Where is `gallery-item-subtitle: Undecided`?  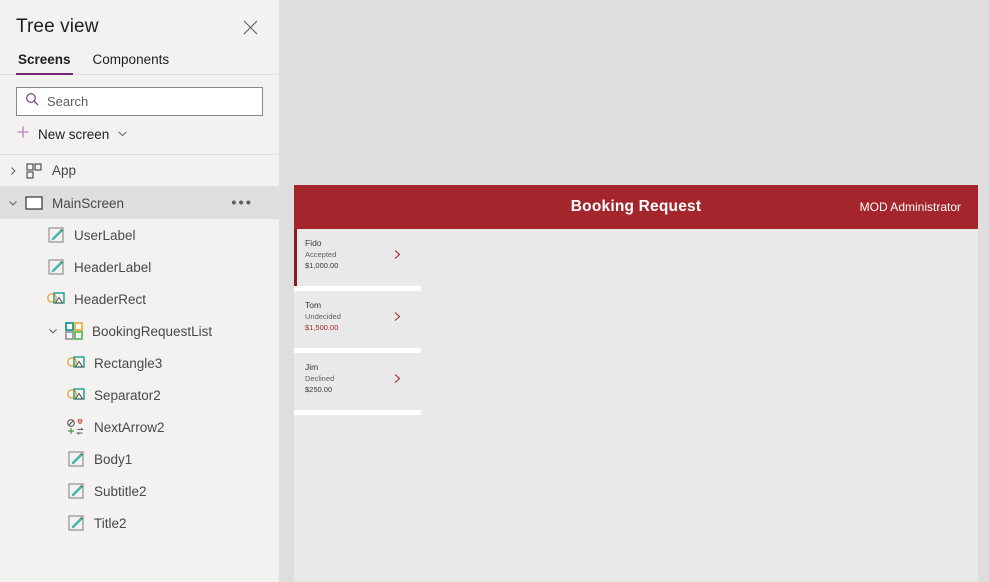
gallery-item-subtitle: Undecided is located at coordinates (323, 316).